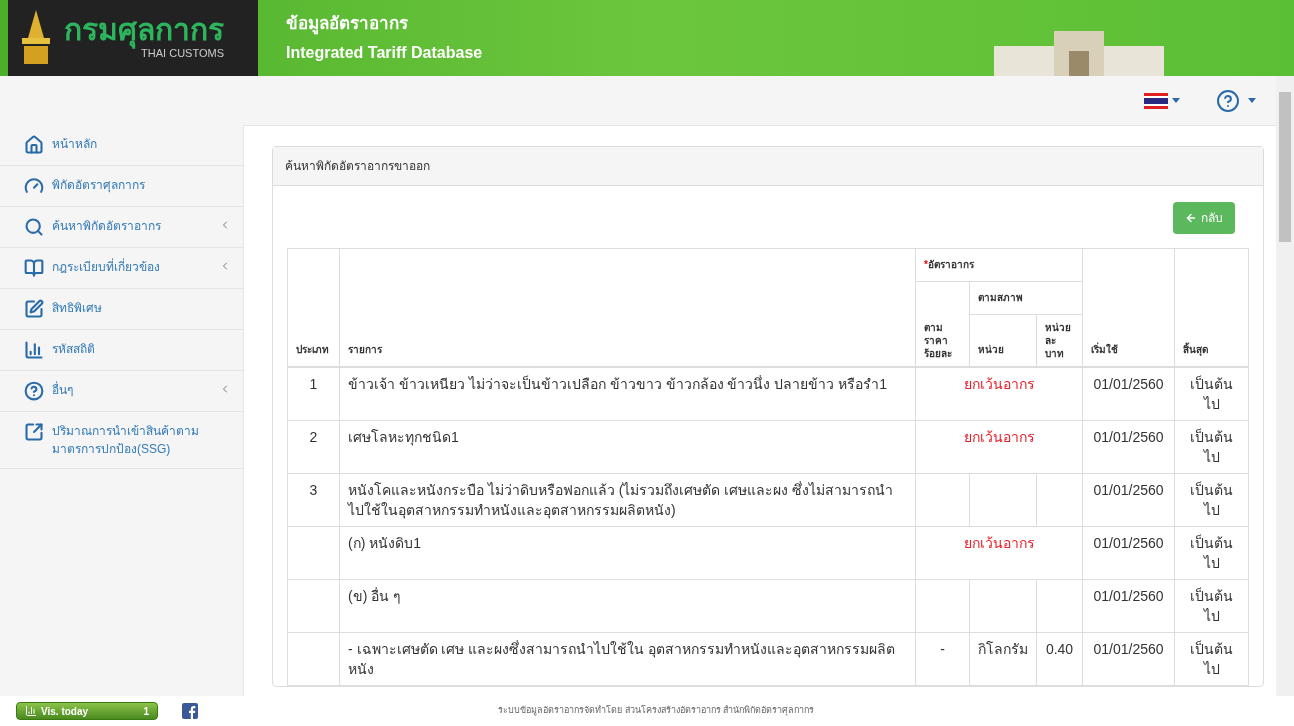 The image size is (1294, 726). I want to click on table-cell: กิโลกรัม, so click(1003, 659).